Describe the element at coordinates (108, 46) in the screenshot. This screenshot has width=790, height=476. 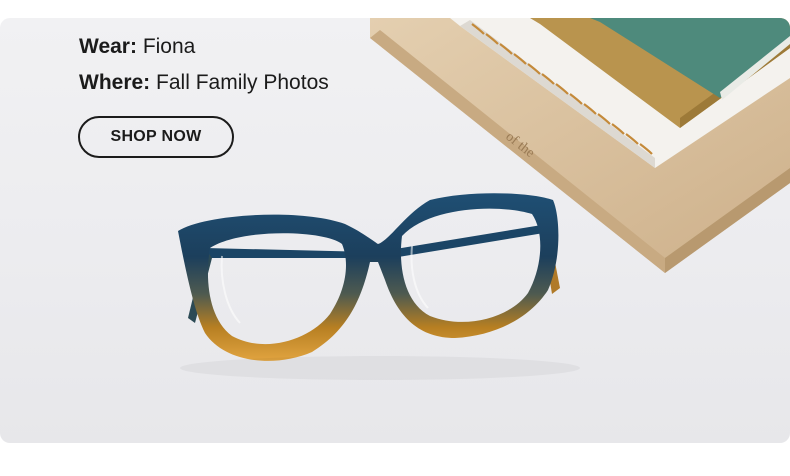
I see `wear-label: Wear:` at that location.